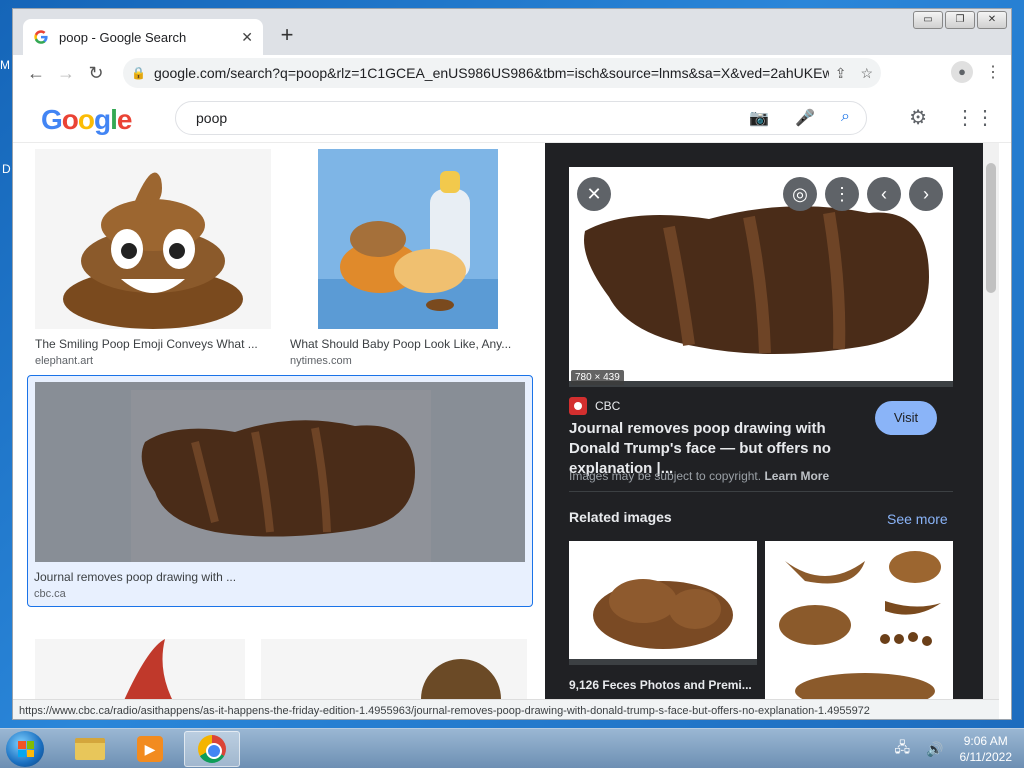 The image size is (1024, 768). Describe the element at coordinates (953, 749) in the screenshot. I see `system-tray: 🖧 🔊 9:06 AM 6/11/2022` at that location.